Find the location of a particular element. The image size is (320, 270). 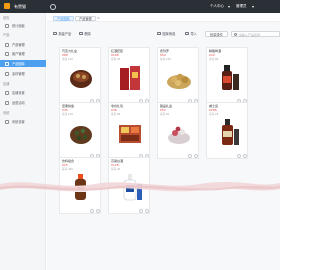

trash-icon is located at coordinates (81, 33).